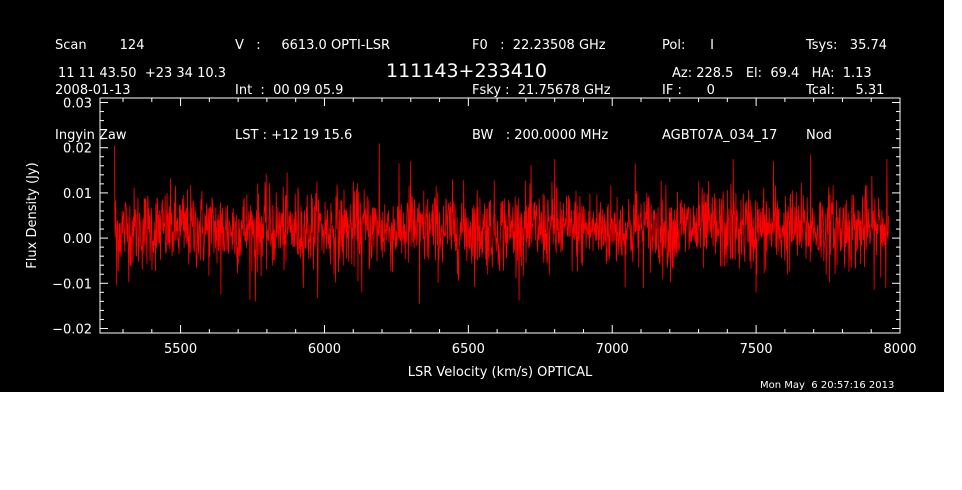 The width and height of the screenshot is (962, 490). Describe the element at coordinates (72, 329) in the screenshot. I see `y-tick-label: −0.02` at that location.